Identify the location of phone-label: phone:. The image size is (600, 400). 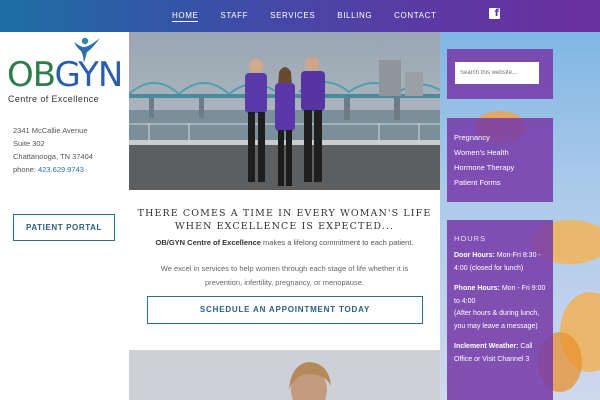
(24, 169).